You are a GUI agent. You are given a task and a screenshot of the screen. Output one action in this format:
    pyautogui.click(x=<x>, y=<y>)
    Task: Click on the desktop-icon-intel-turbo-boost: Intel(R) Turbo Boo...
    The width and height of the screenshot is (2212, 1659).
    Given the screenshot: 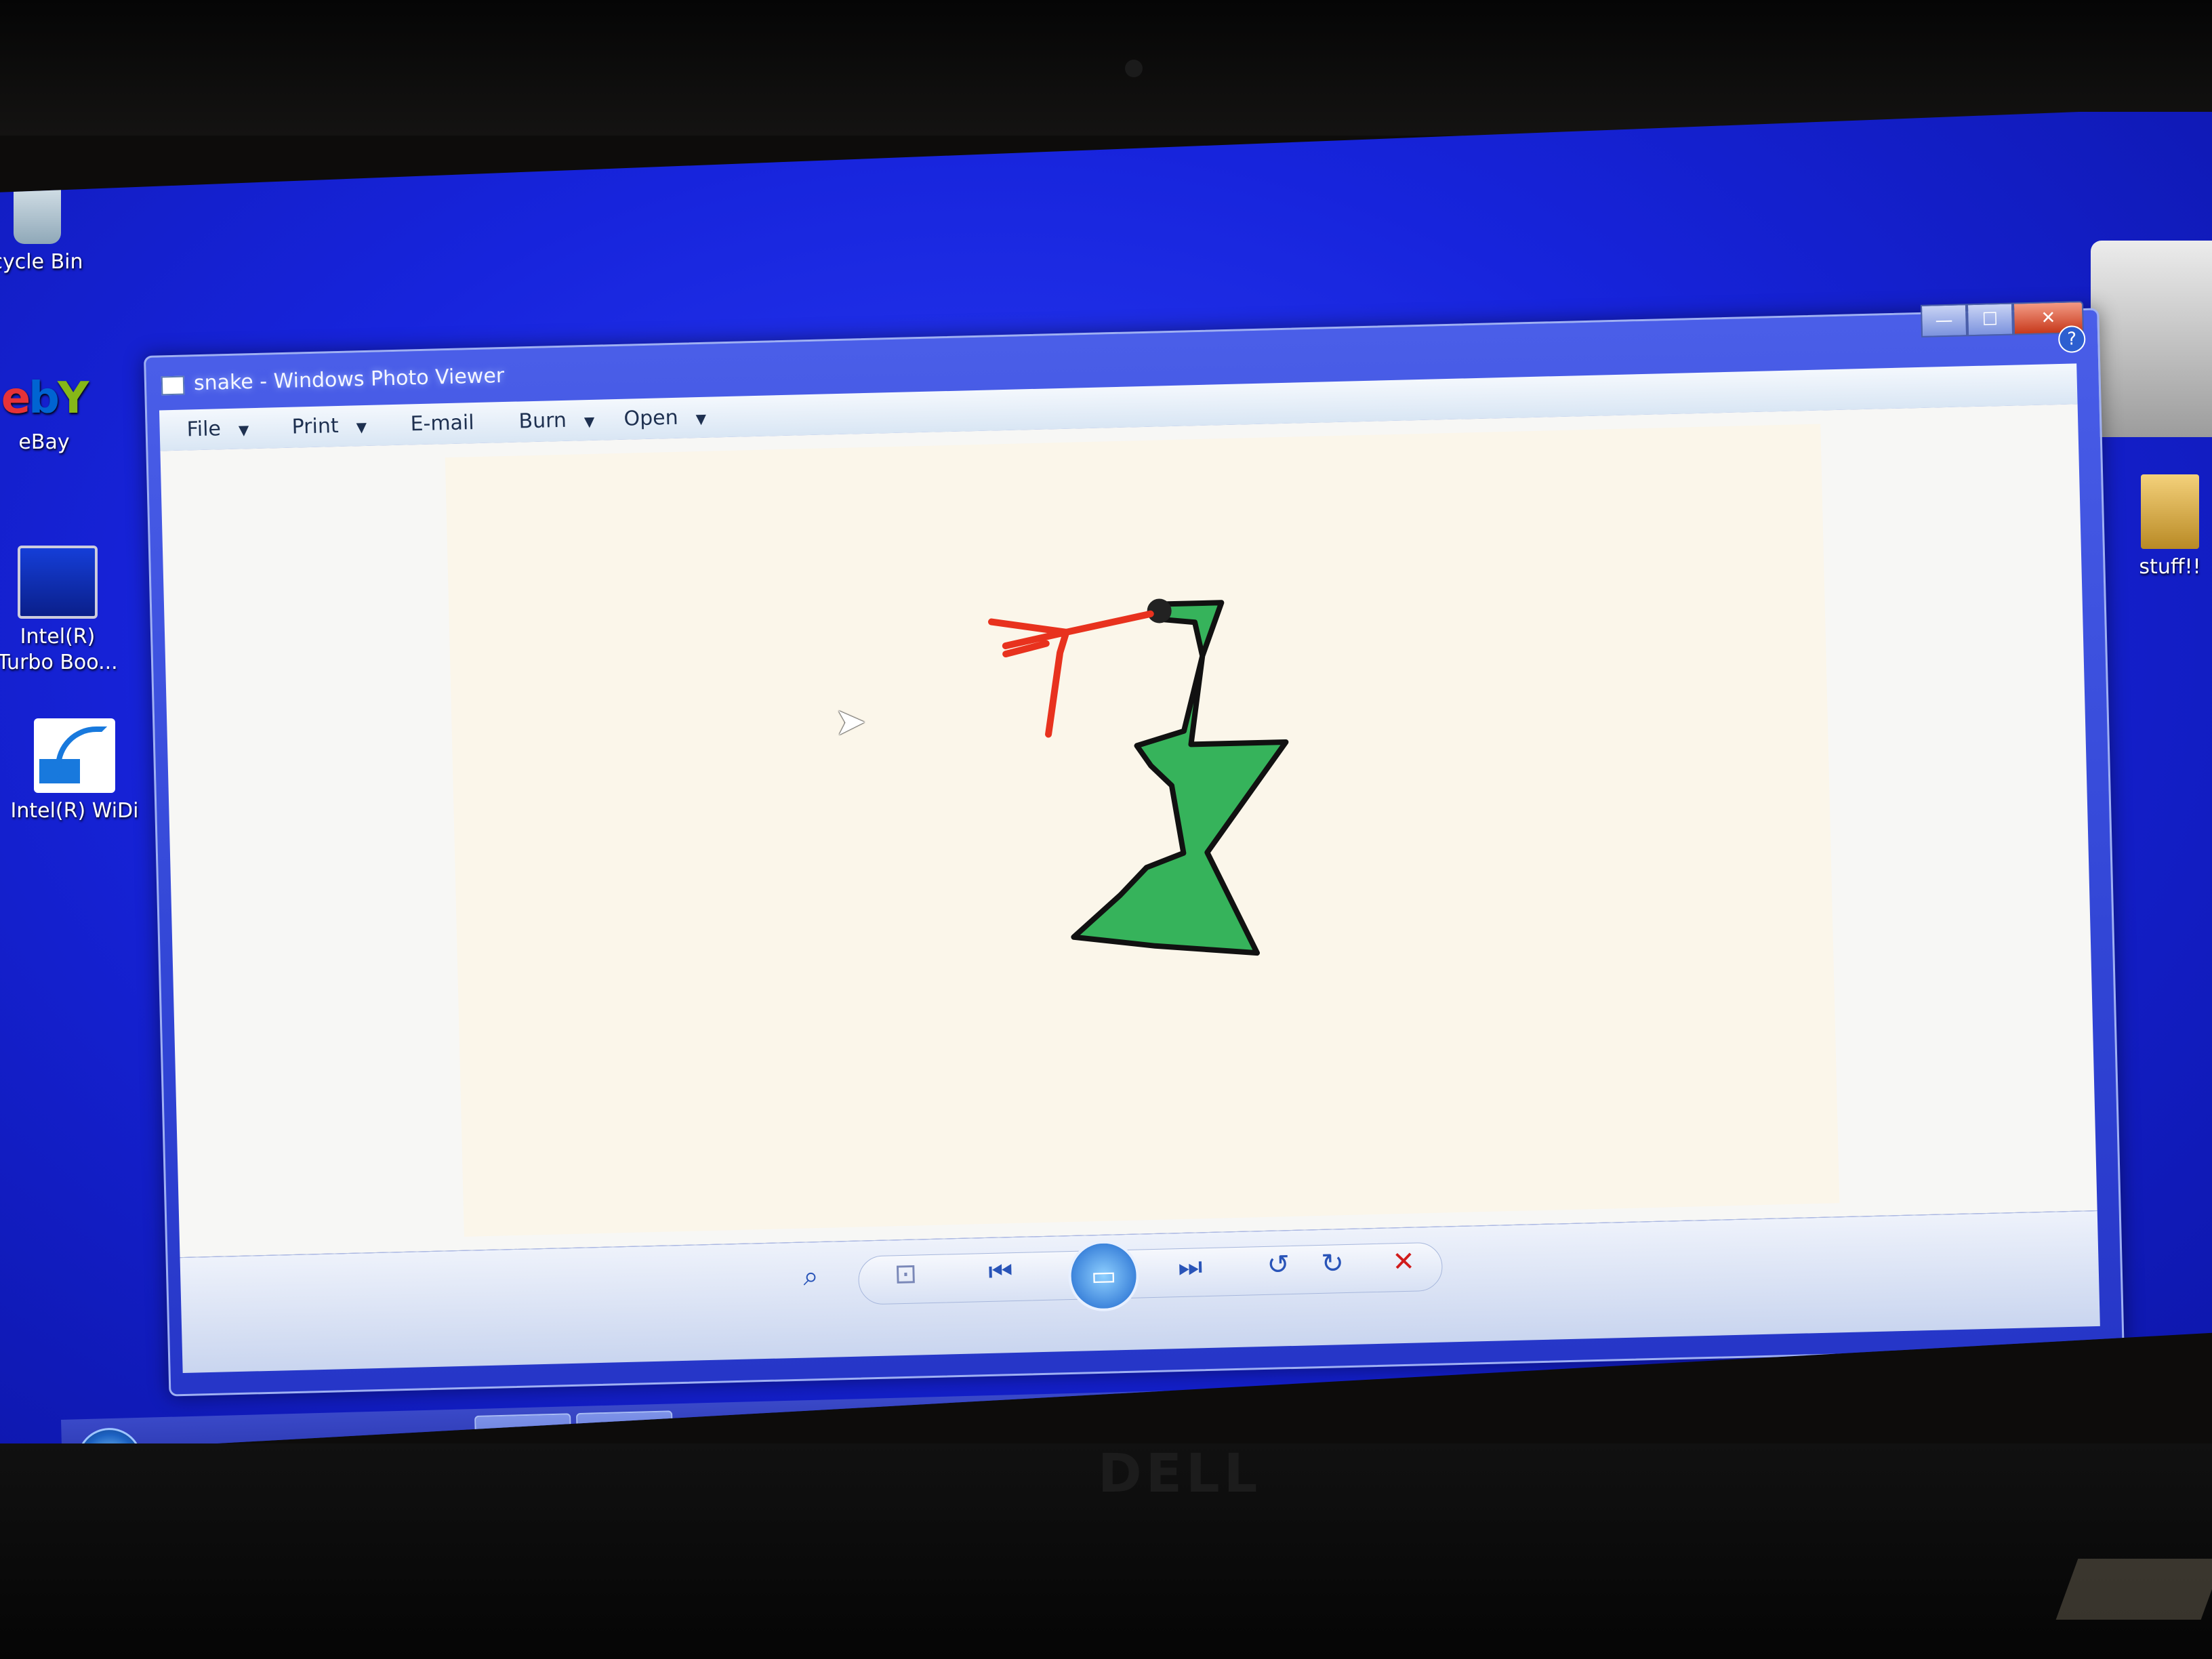 What is the action you would take?
    pyautogui.click(x=64, y=611)
    